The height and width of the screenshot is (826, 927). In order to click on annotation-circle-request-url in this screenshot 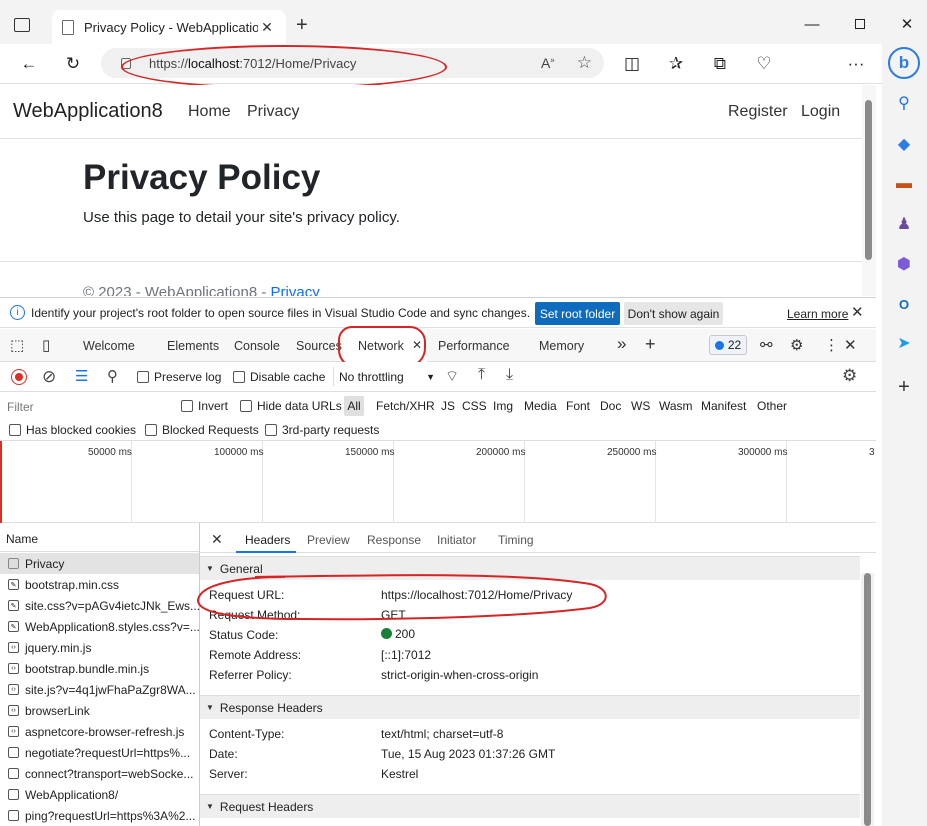, I will do `click(401, 597)`.